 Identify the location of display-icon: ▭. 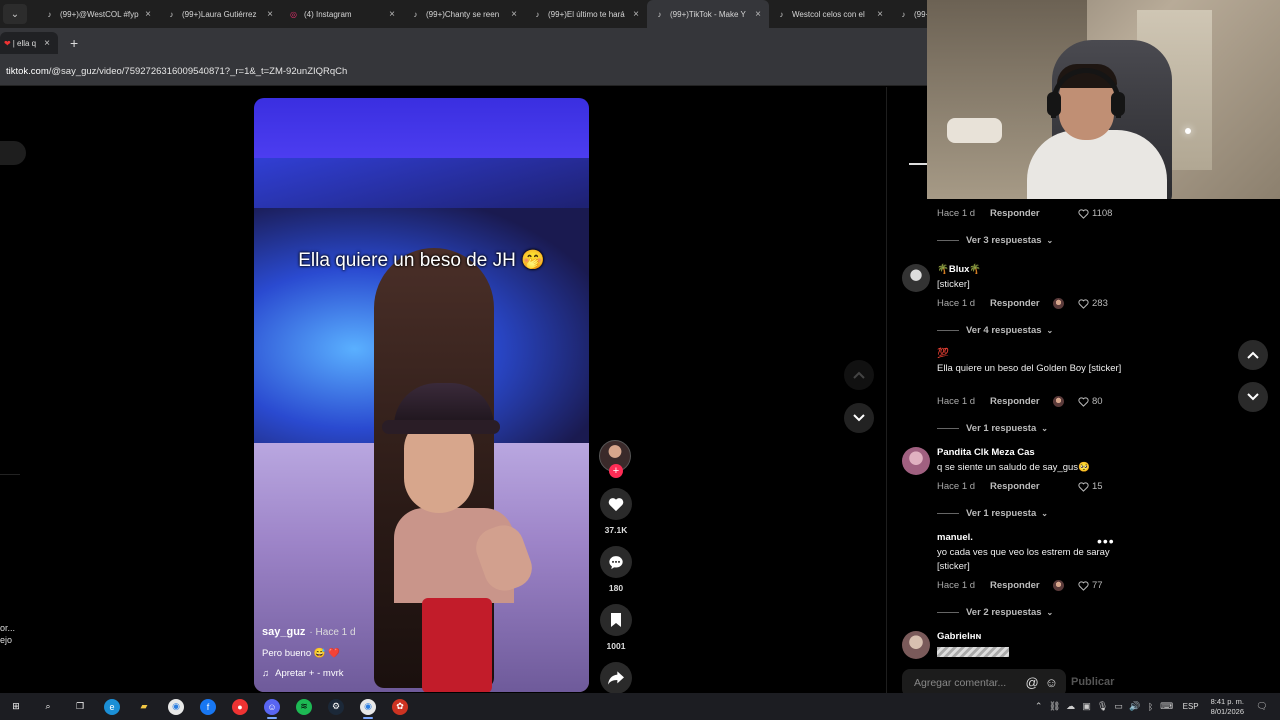
(1119, 706).